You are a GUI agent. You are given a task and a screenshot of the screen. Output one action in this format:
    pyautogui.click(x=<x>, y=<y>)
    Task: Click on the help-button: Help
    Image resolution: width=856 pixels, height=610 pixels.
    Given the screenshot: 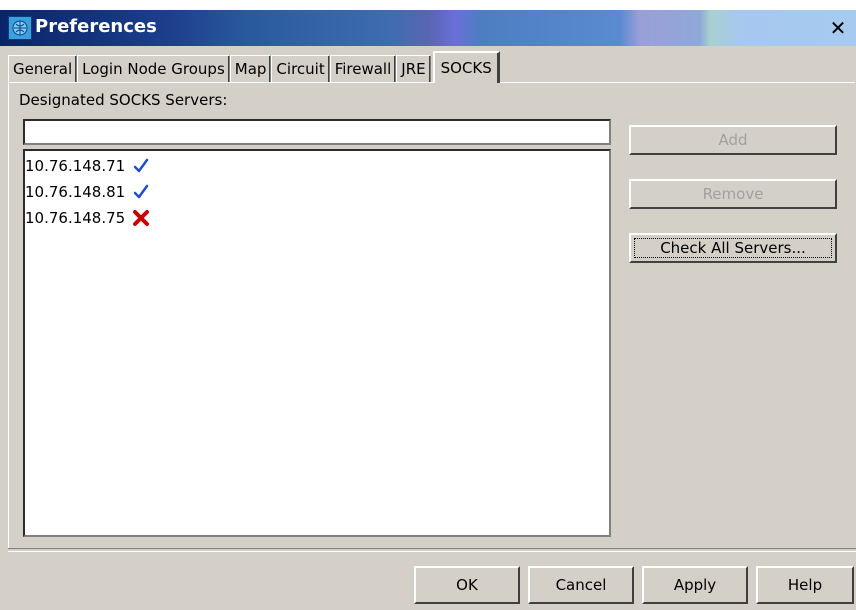 What is the action you would take?
    pyautogui.click(x=805, y=585)
    